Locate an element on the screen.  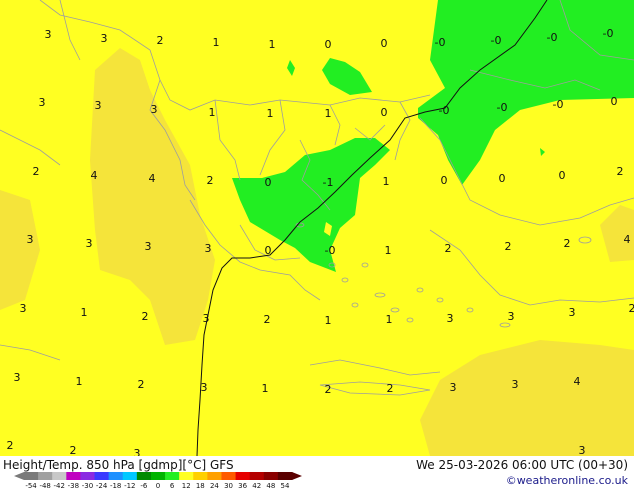
scale-tick-label: 54 is located at coordinates (284, 486).